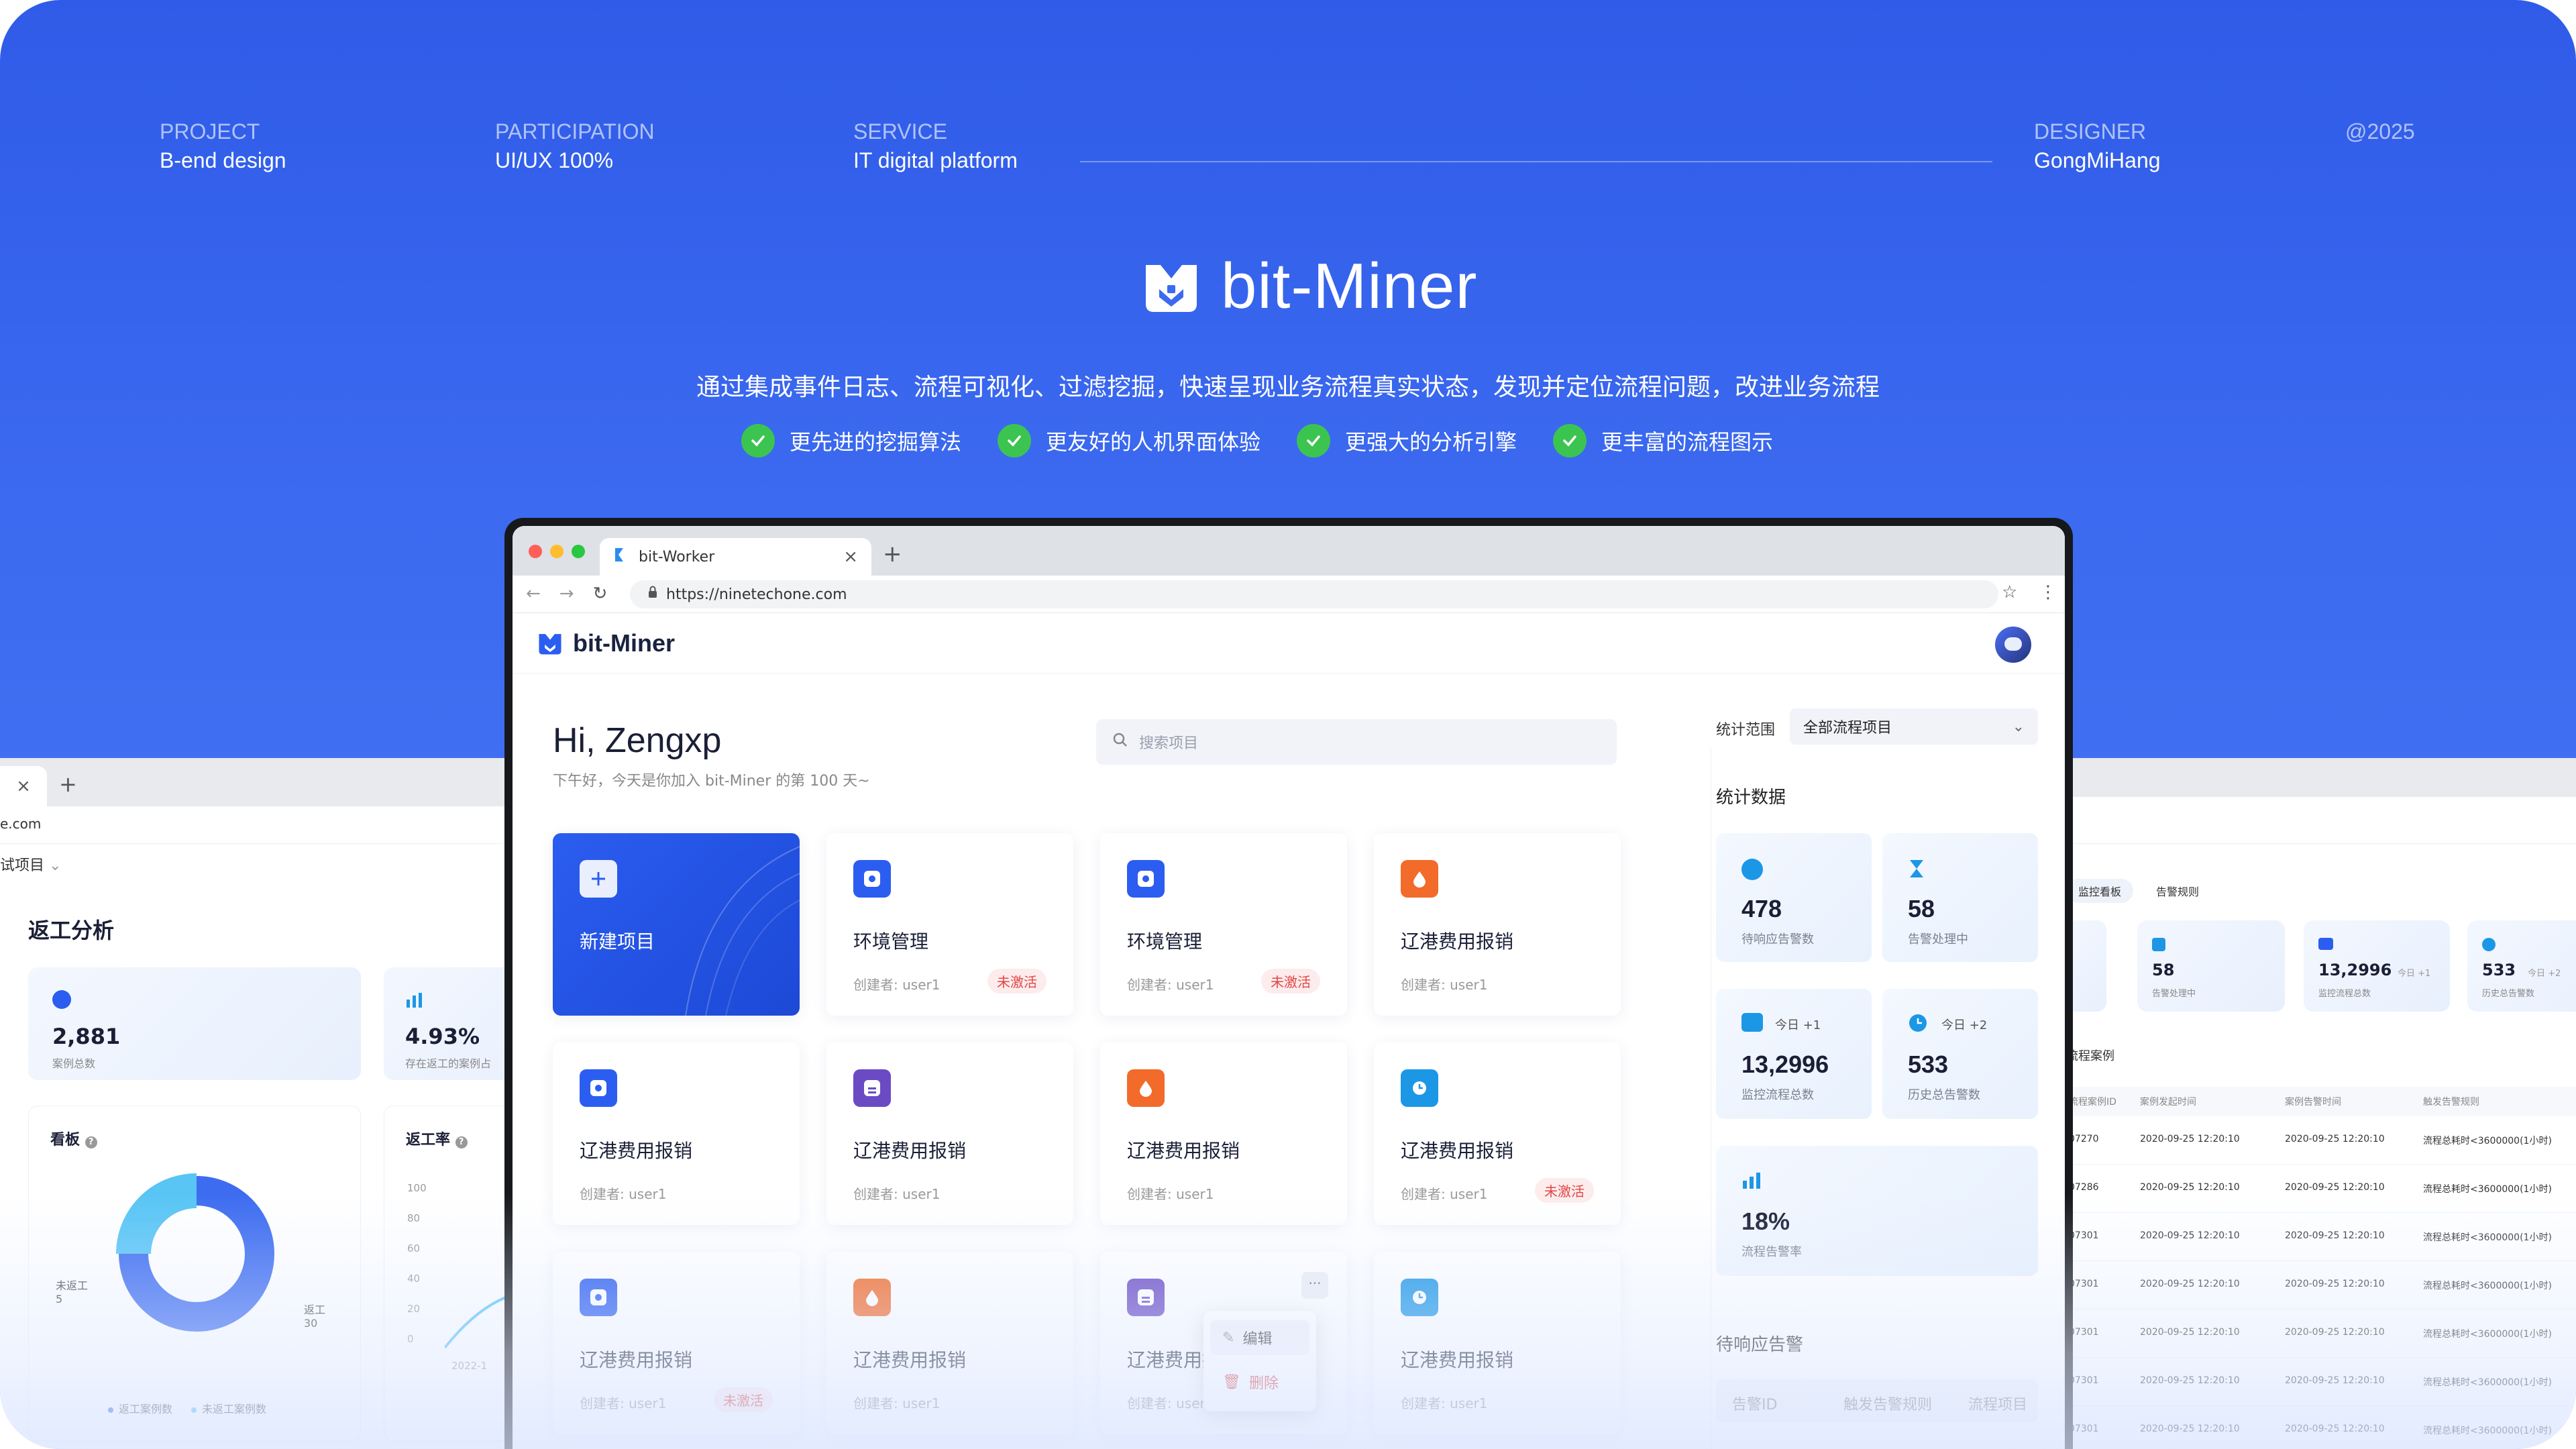 The height and width of the screenshot is (1449, 2576). What do you see at coordinates (677, 557) in the screenshot?
I see `tab-title: bit-Worker` at bounding box center [677, 557].